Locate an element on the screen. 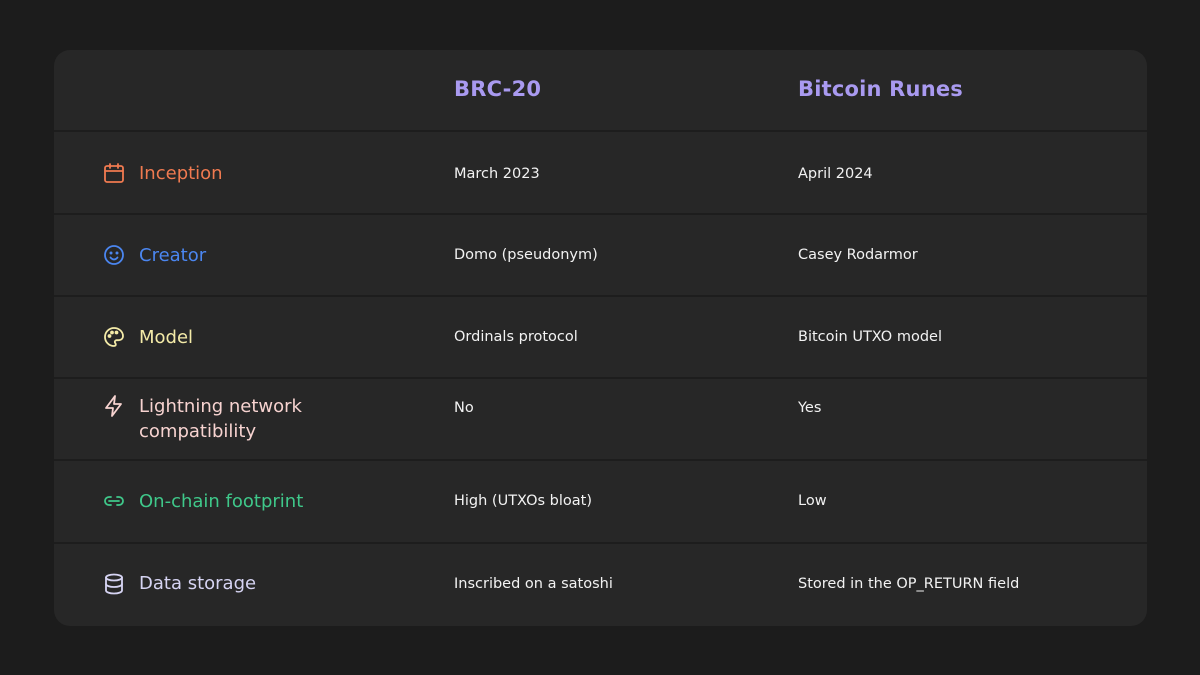 This screenshot has height=675, width=1200. cell-brc20-lightning: No is located at coordinates (464, 408).